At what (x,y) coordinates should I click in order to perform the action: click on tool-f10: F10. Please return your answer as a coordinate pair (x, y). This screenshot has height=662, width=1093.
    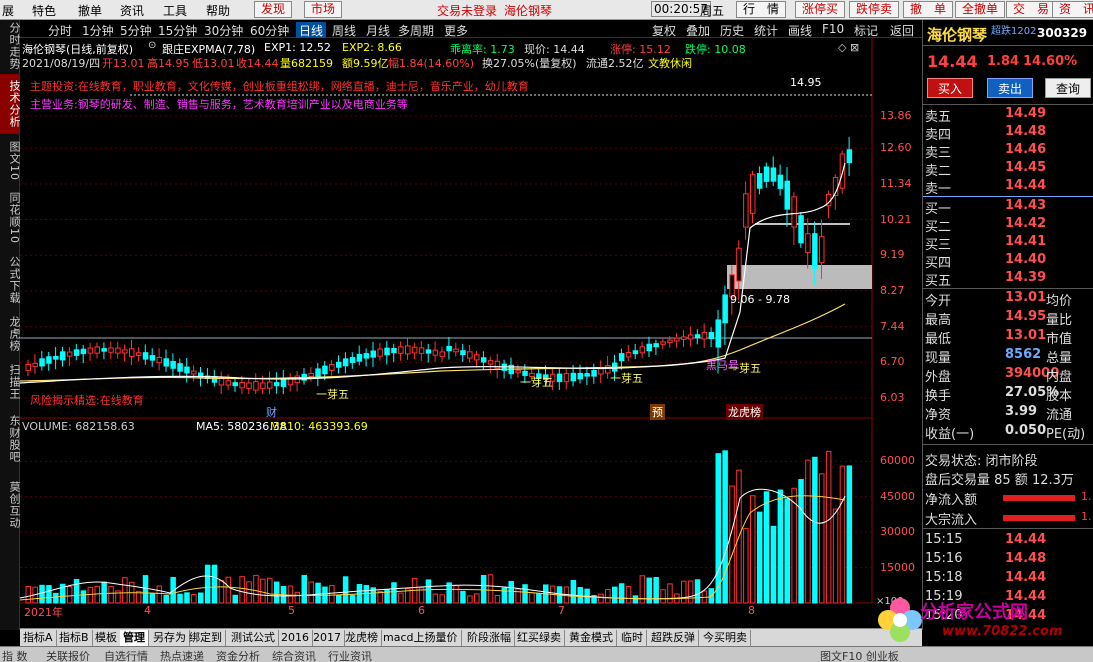
    Looking at the image, I should click on (833, 29).